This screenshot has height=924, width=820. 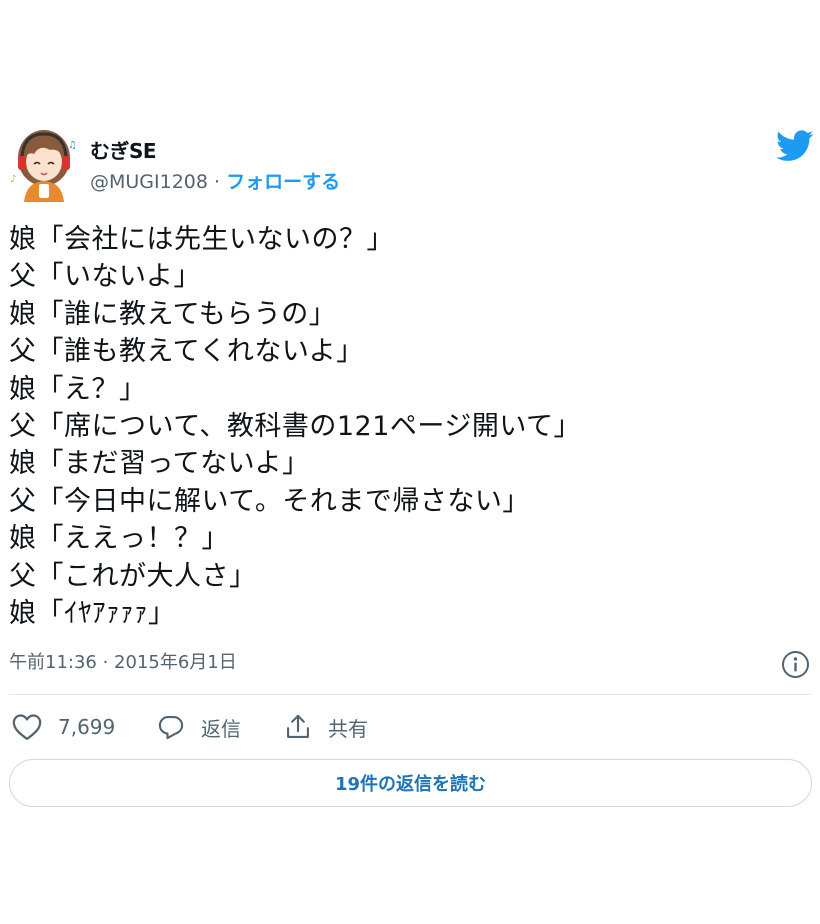 I want to click on tweet-timestamp: 午前11:36 · 2015年6月1日, so click(x=123, y=663).